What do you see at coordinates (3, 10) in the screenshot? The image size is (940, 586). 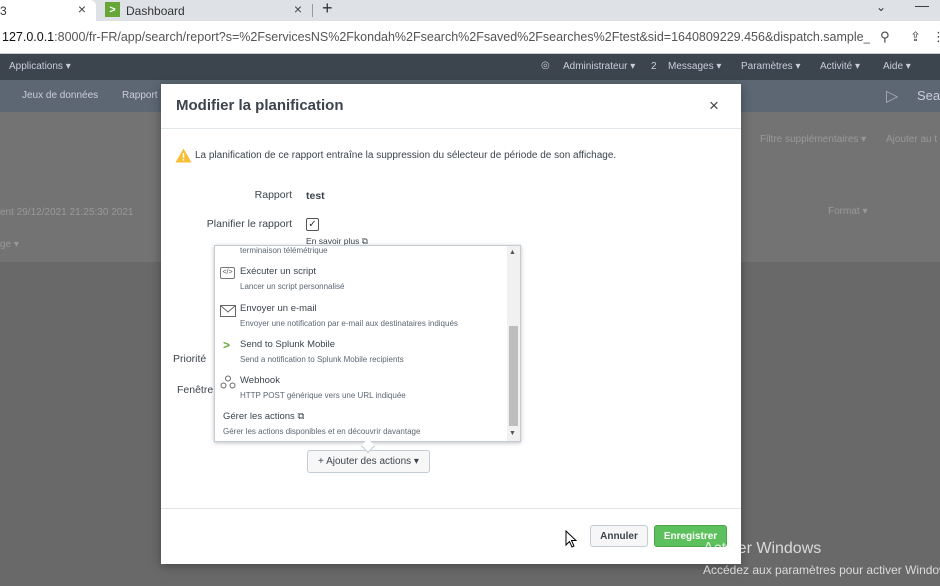 I see `tab-label: 3` at bounding box center [3, 10].